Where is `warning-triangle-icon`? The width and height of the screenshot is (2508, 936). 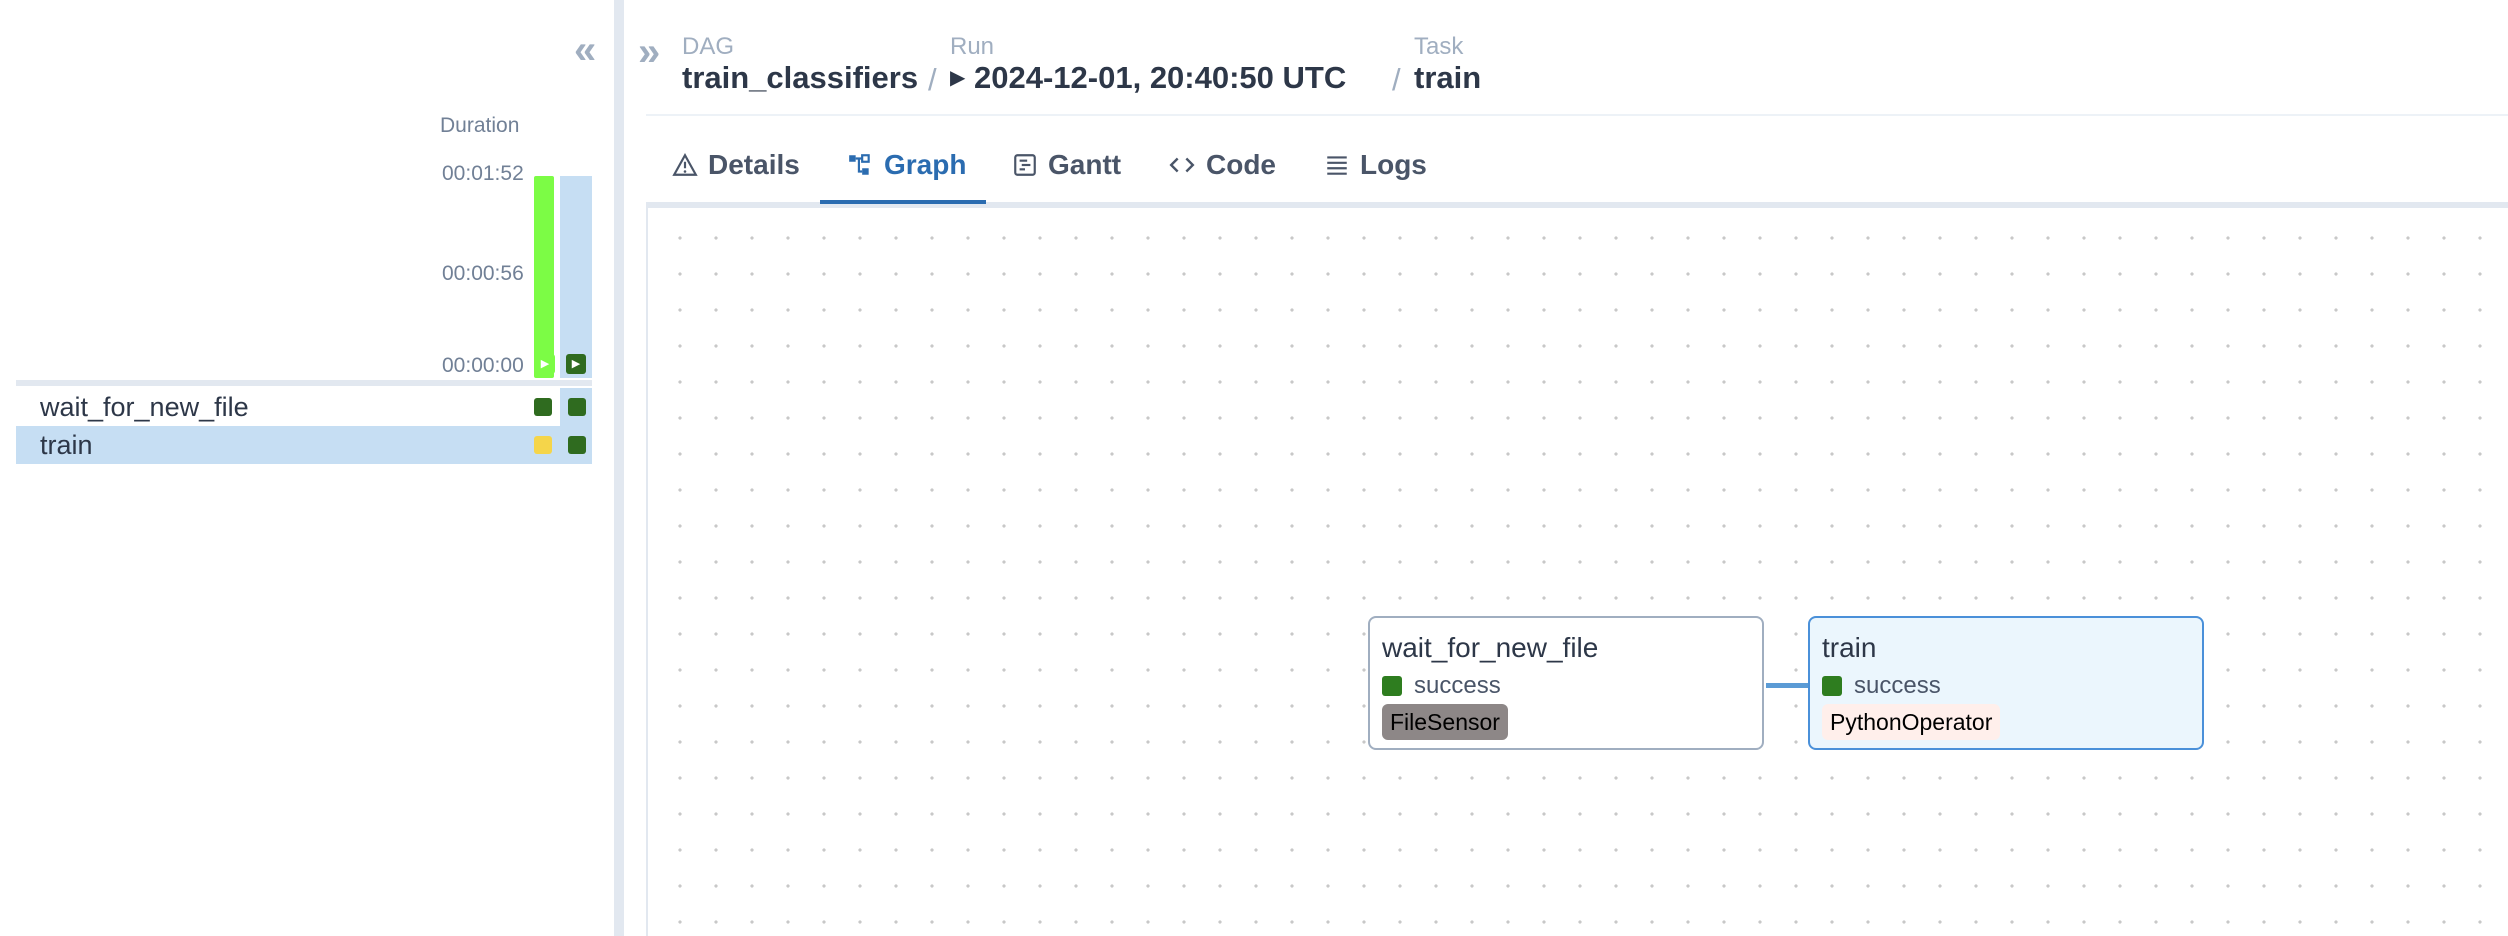
warning-triangle-icon is located at coordinates (685, 164).